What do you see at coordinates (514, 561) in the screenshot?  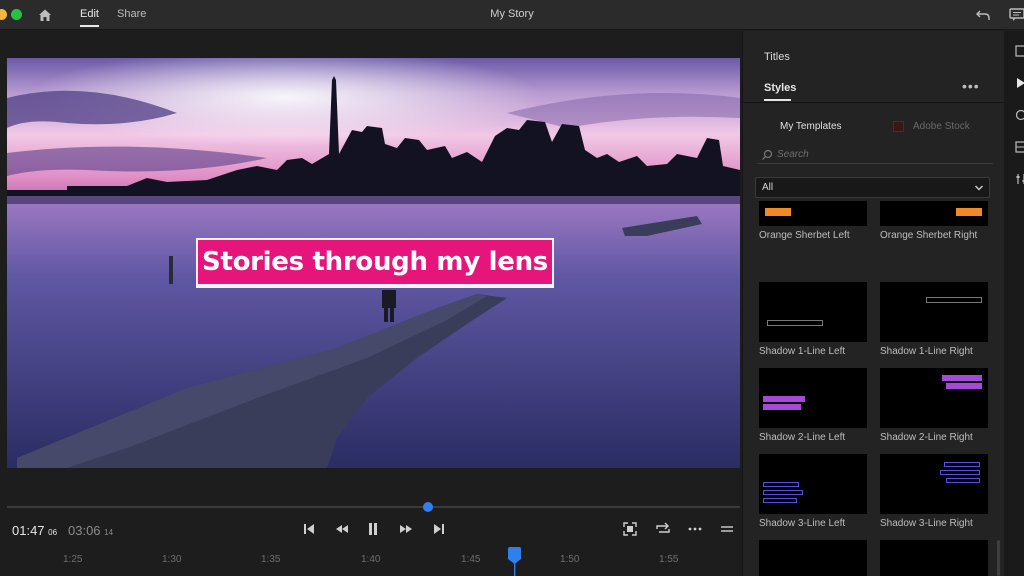 I see `playhead` at bounding box center [514, 561].